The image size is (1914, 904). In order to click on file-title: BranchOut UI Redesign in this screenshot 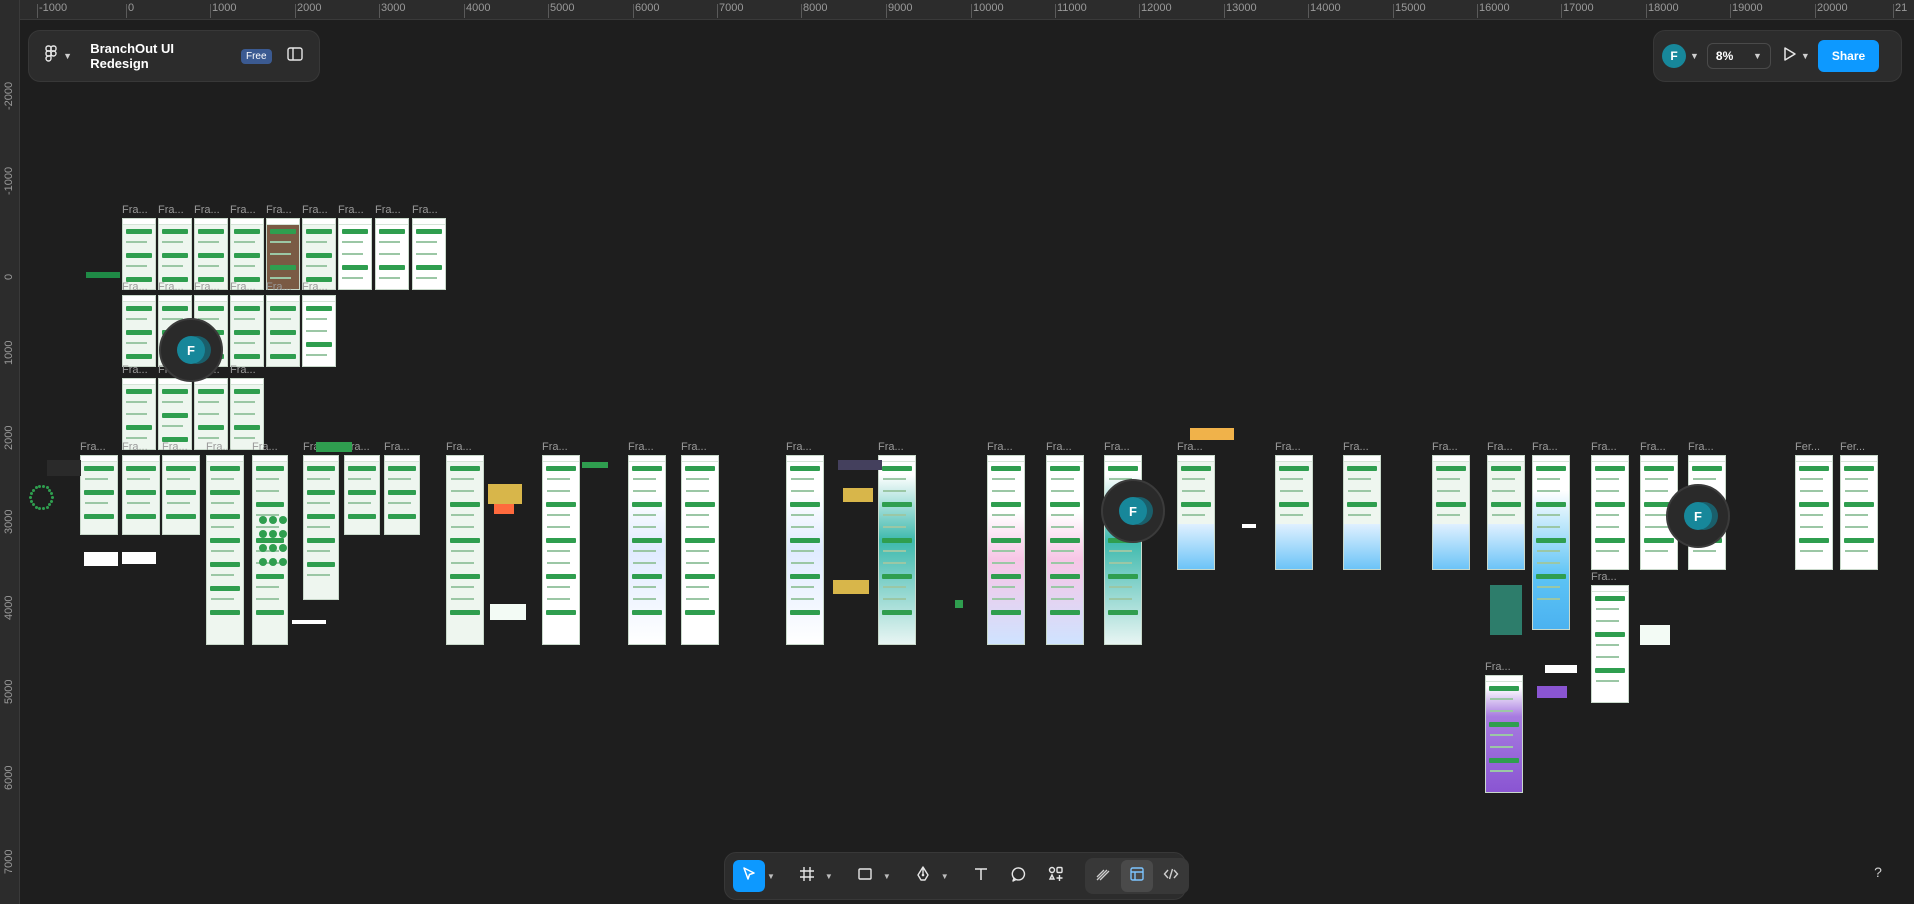, I will do `click(161, 56)`.